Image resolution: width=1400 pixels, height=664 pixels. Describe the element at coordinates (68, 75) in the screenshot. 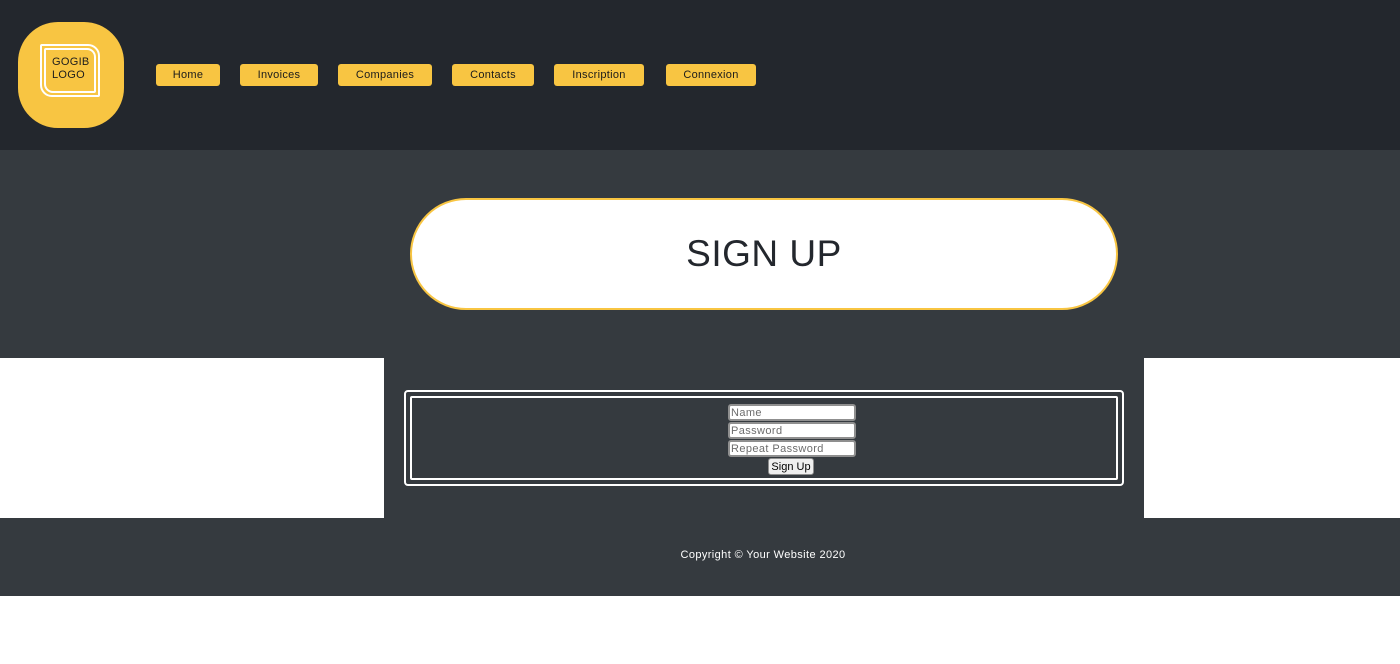

I see `logo-line-2: LOGO` at that location.